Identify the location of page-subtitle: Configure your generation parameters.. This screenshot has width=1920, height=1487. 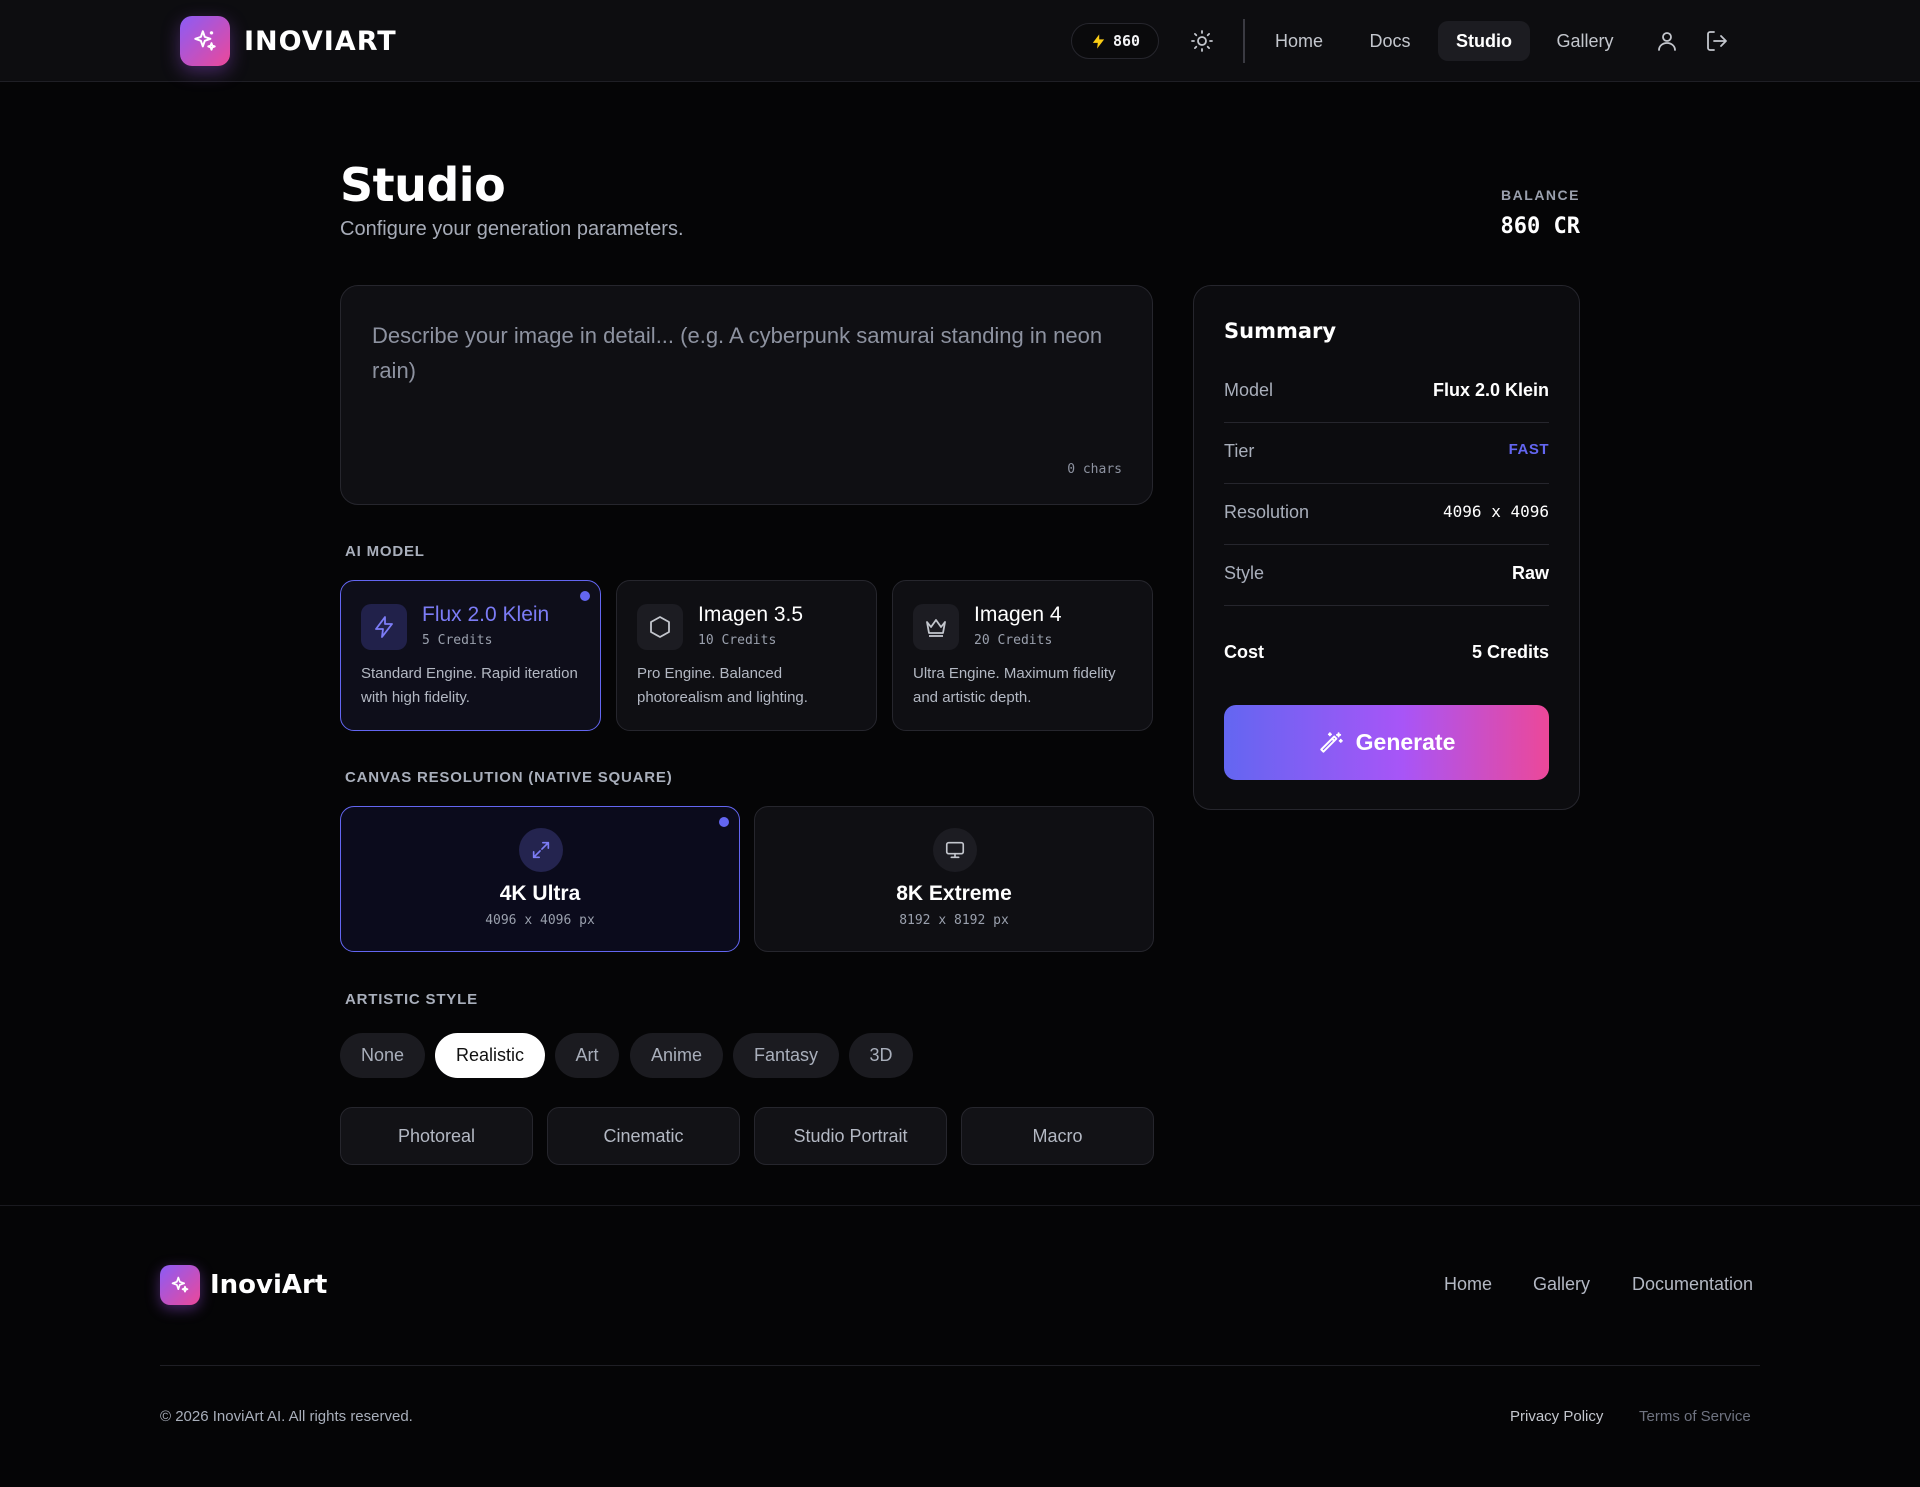
(512, 229).